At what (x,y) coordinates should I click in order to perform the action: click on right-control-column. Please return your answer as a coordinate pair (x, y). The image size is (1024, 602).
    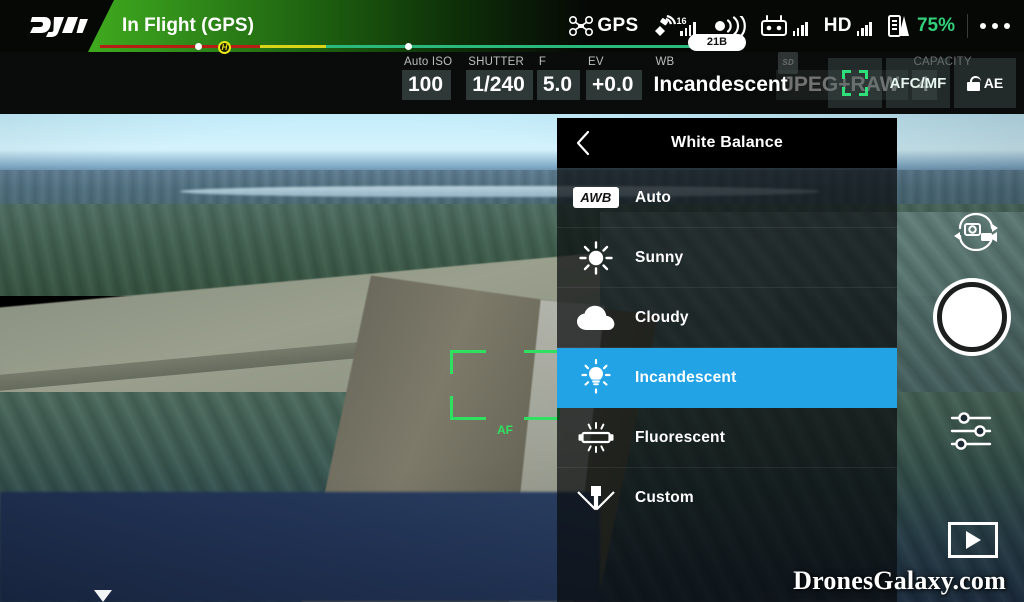
    Looking at the image, I should click on (972, 347).